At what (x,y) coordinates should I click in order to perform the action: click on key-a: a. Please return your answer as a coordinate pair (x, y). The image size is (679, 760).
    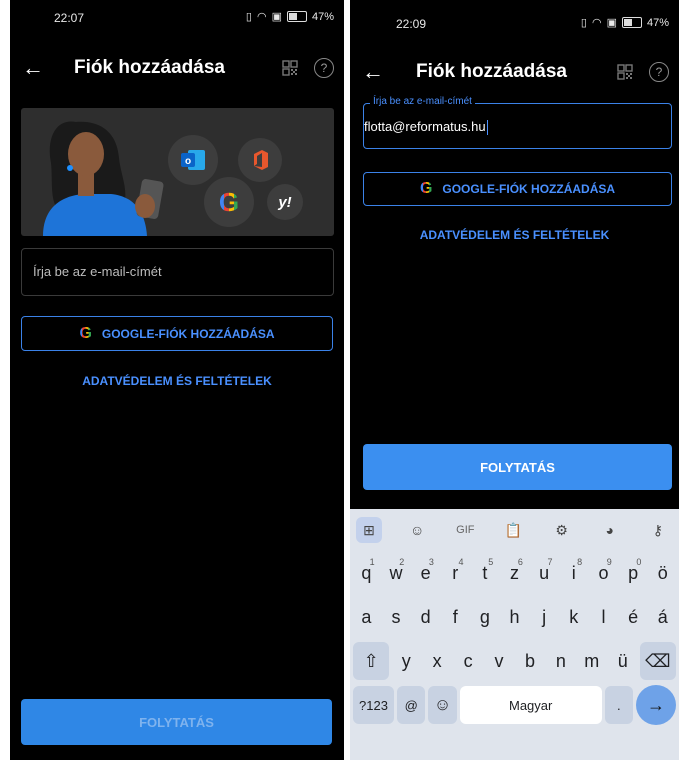
    Looking at the image, I should click on (366, 617).